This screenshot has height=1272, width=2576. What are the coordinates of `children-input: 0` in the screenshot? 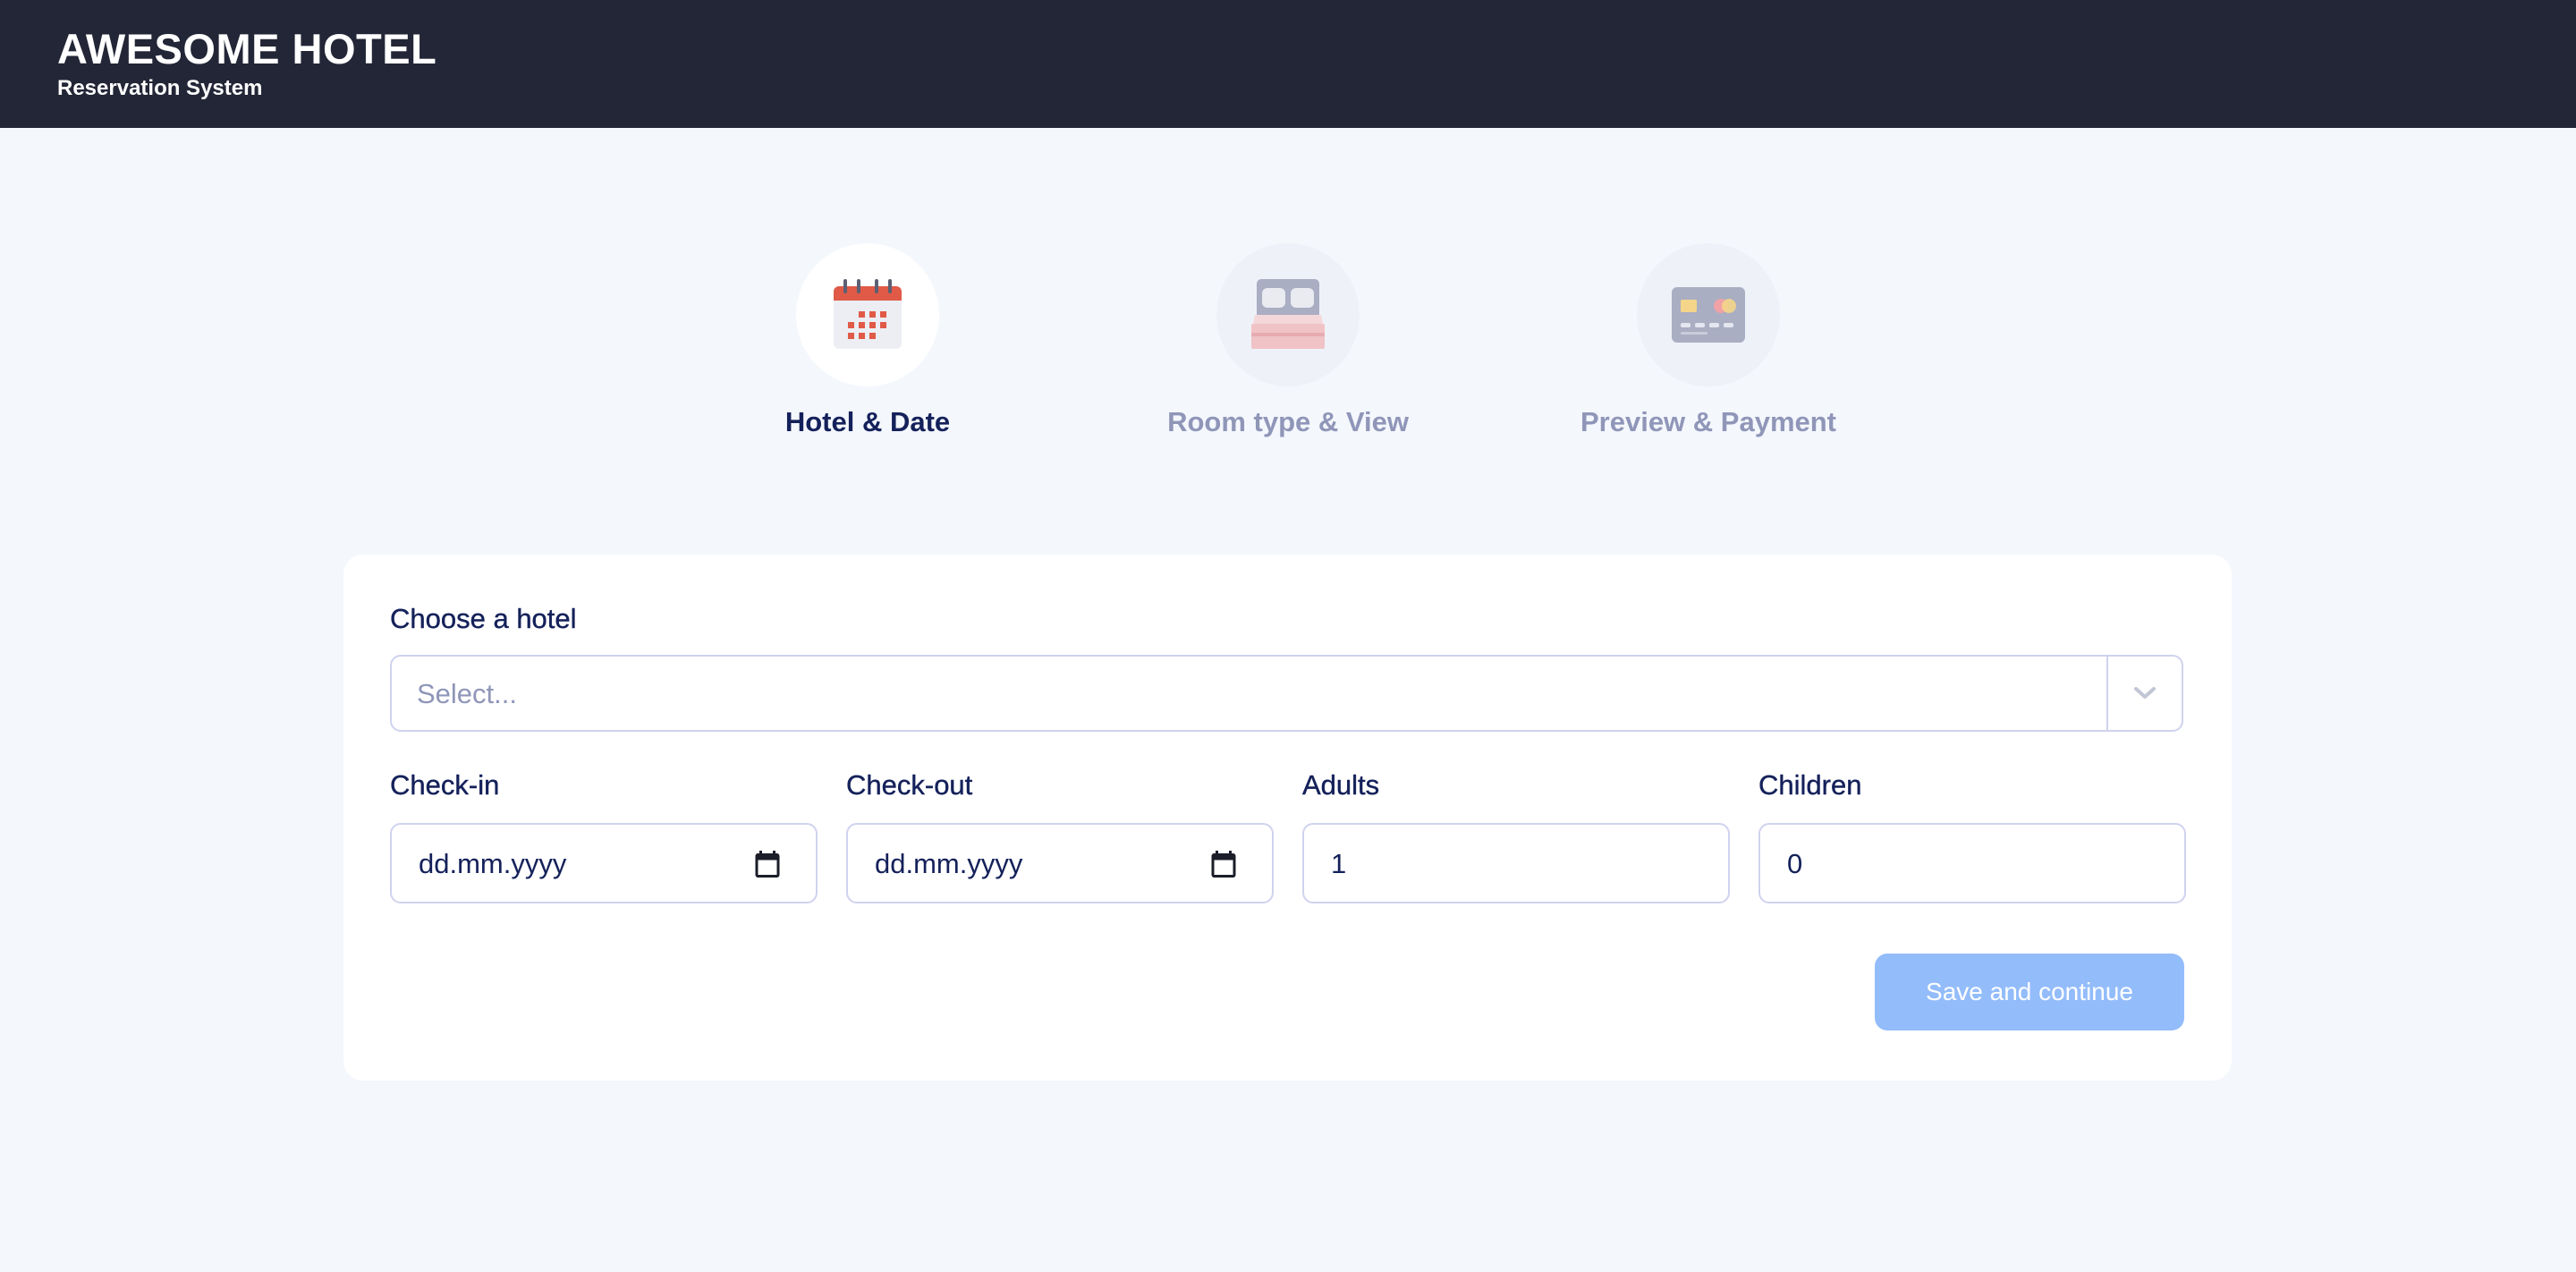 It's located at (1972, 863).